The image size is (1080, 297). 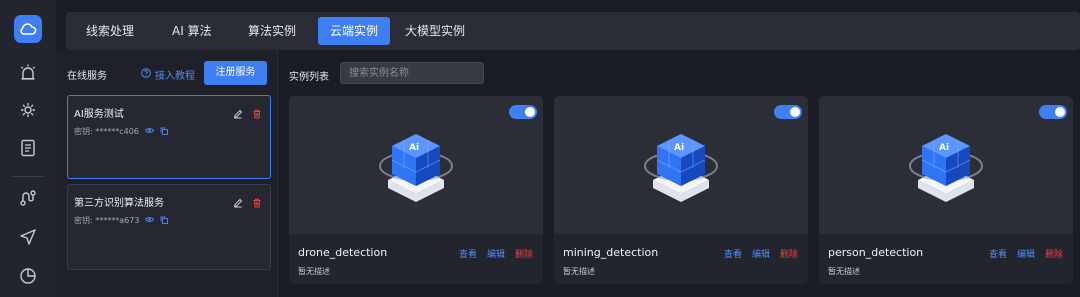 I want to click on tab-llm-instances: 大模型实例, so click(x=435, y=31).